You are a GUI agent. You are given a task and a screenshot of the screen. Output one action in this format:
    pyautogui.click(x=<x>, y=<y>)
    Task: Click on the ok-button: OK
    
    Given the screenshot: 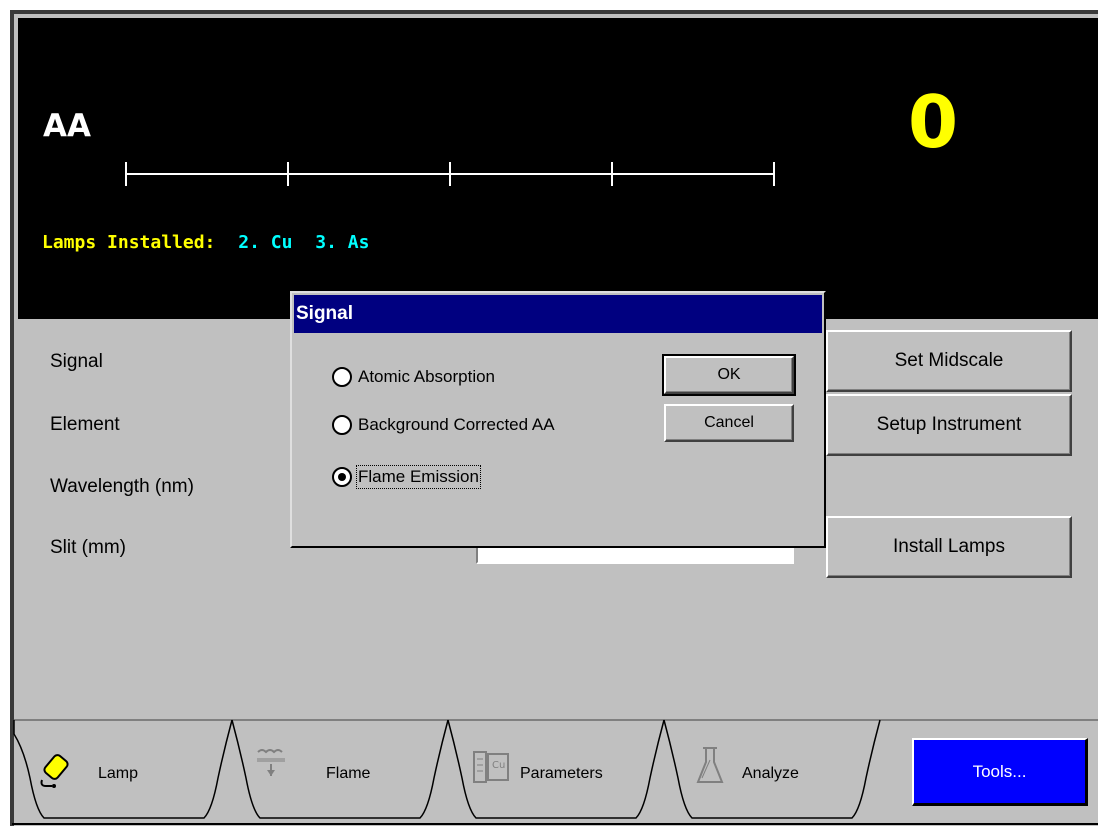 What is the action you would take?
    pyautogui.click(x=729, y=375)
    